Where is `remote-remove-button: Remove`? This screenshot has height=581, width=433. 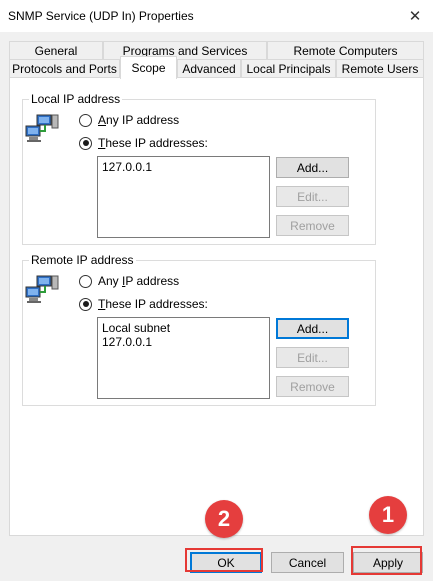 remote-remove-button: Remove is located at coordinates (312, 386).